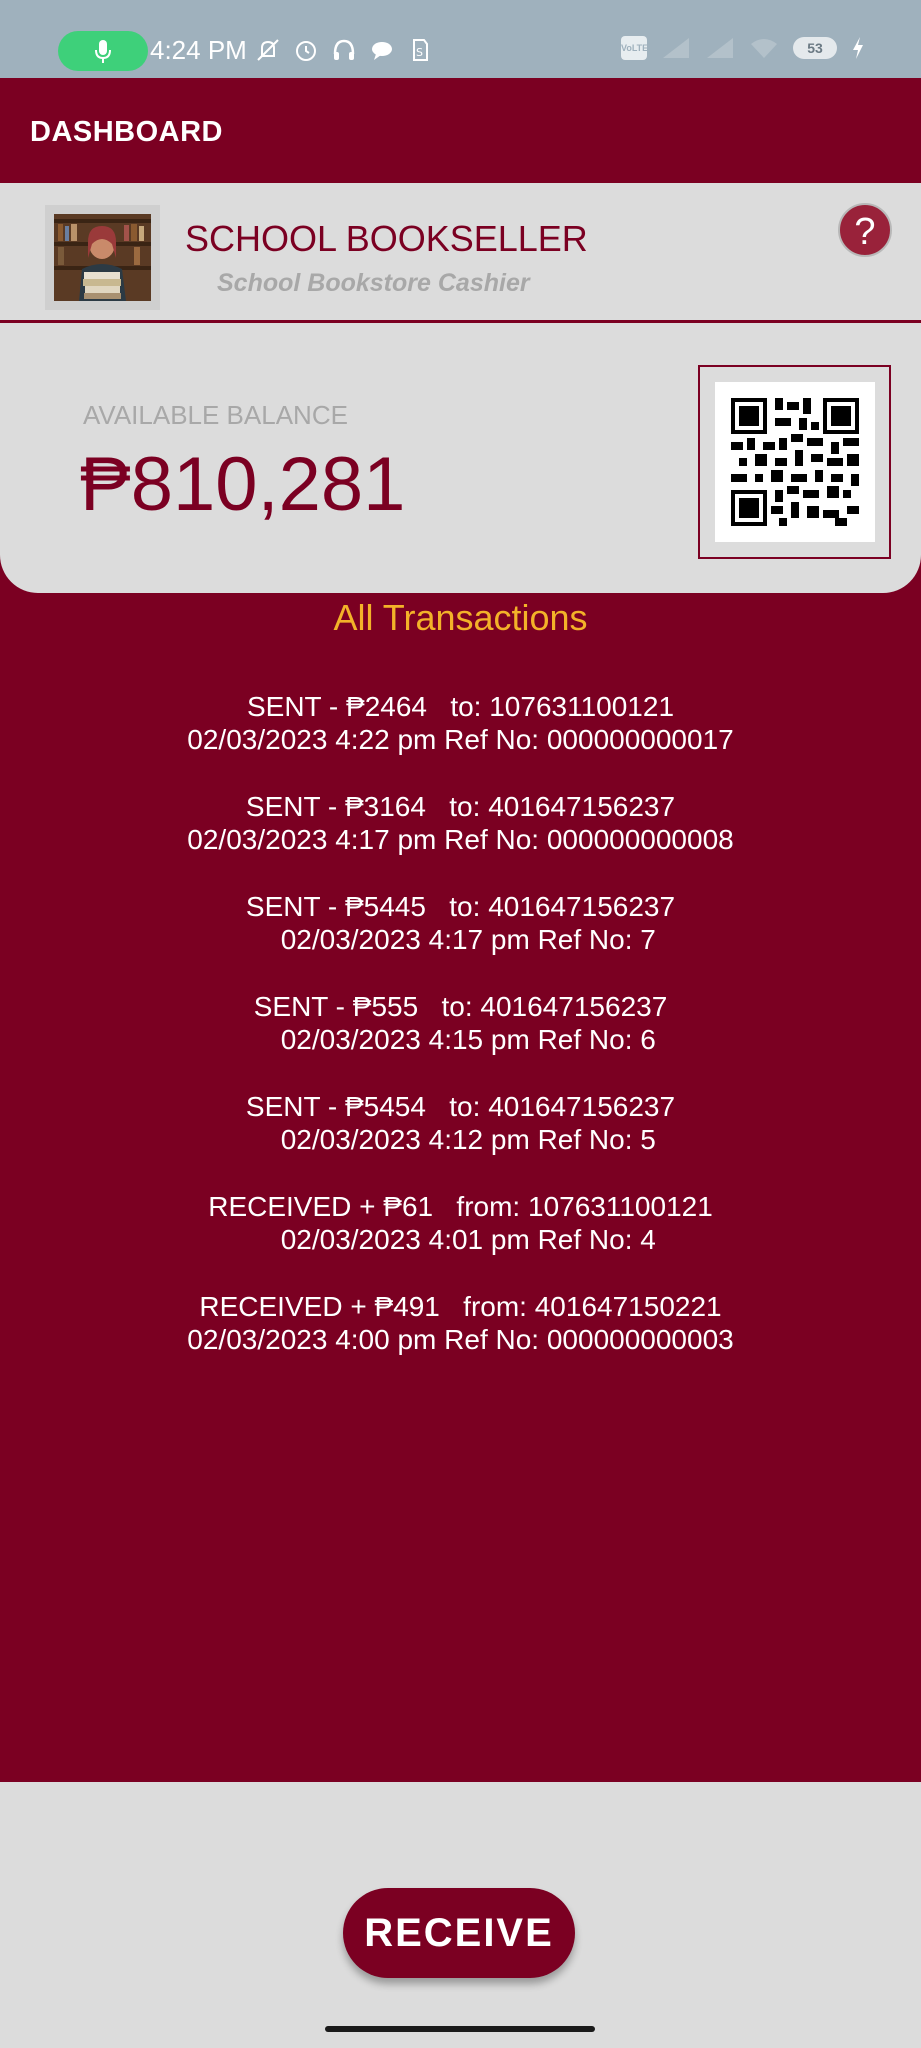 The image size is (921, 2048). Describe the element at coordinates (268, 50) in the screenshot. I see `mute-icon` at that location.